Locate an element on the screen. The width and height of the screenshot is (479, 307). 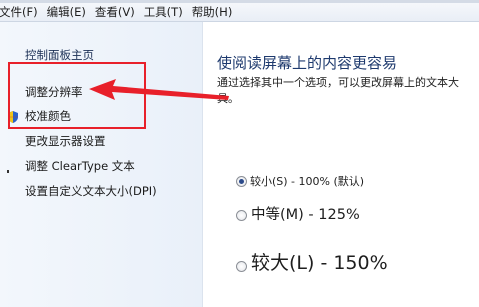
annotation-arrow is located at coordinates (159, 89).